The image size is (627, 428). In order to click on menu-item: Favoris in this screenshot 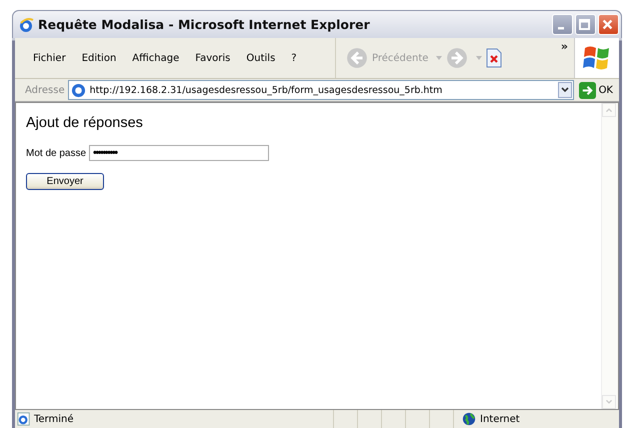, I will do `click(212, 58)`.